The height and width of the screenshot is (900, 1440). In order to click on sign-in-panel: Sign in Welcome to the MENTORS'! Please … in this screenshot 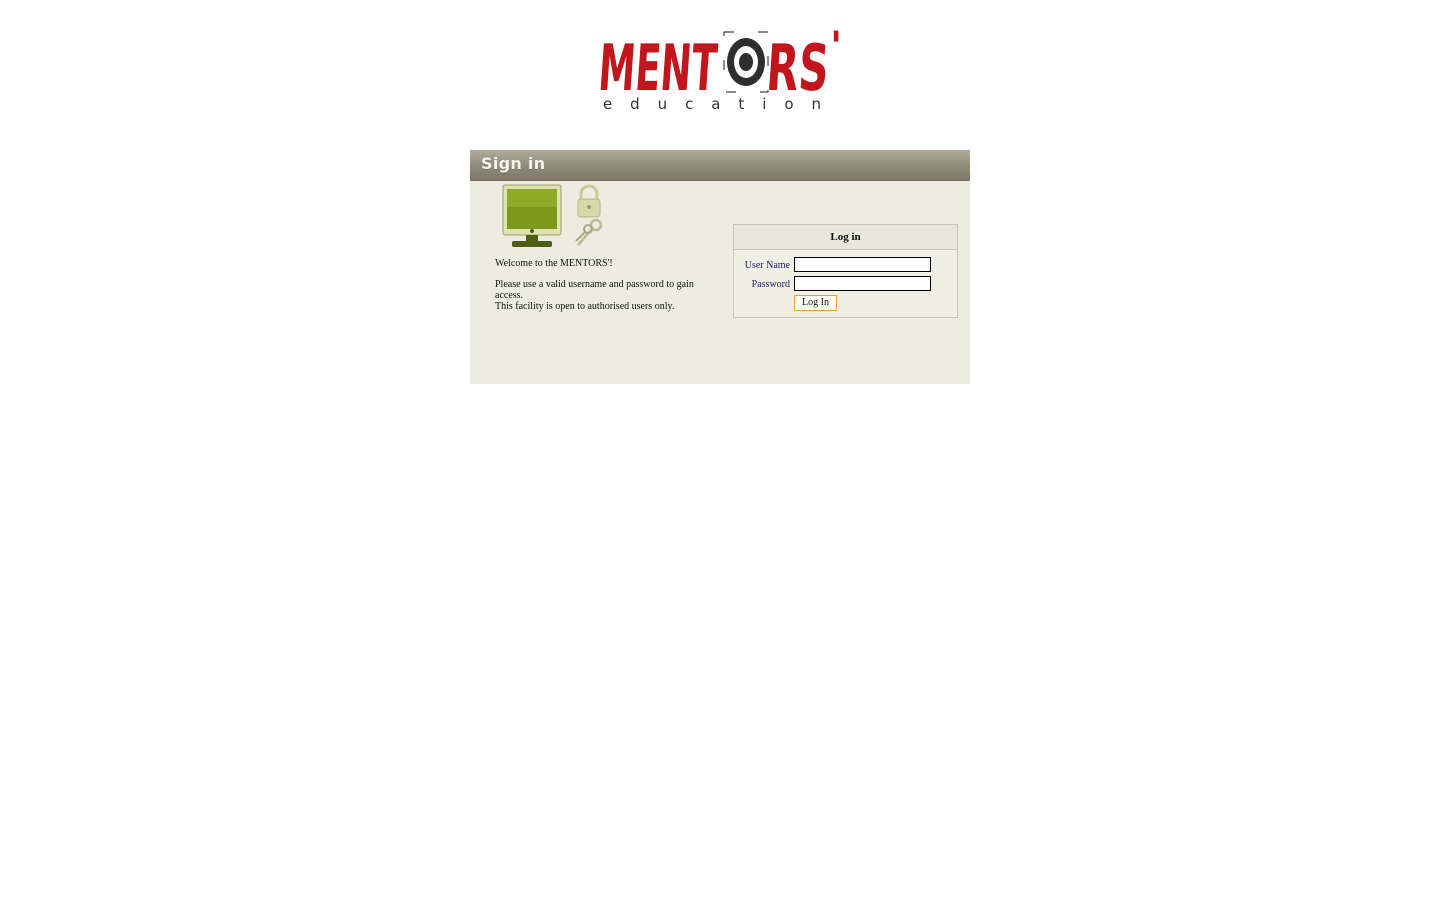, I will do `click(720, 267)`.